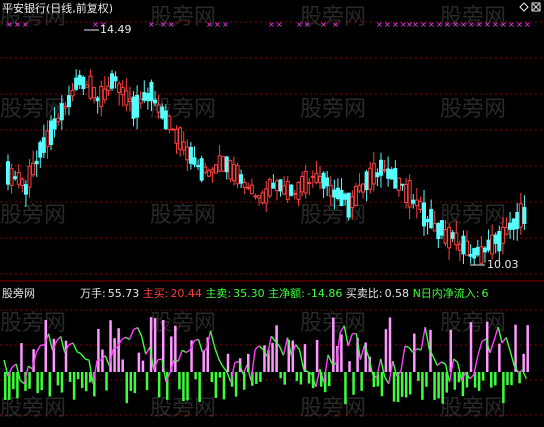 Image resolution: width=544 pixels, height=427 pixels. What do you see at coordinates (473, 215) in the screenshot?
I see `watermark-11: 股旁网` at bounding box center [473, 215].